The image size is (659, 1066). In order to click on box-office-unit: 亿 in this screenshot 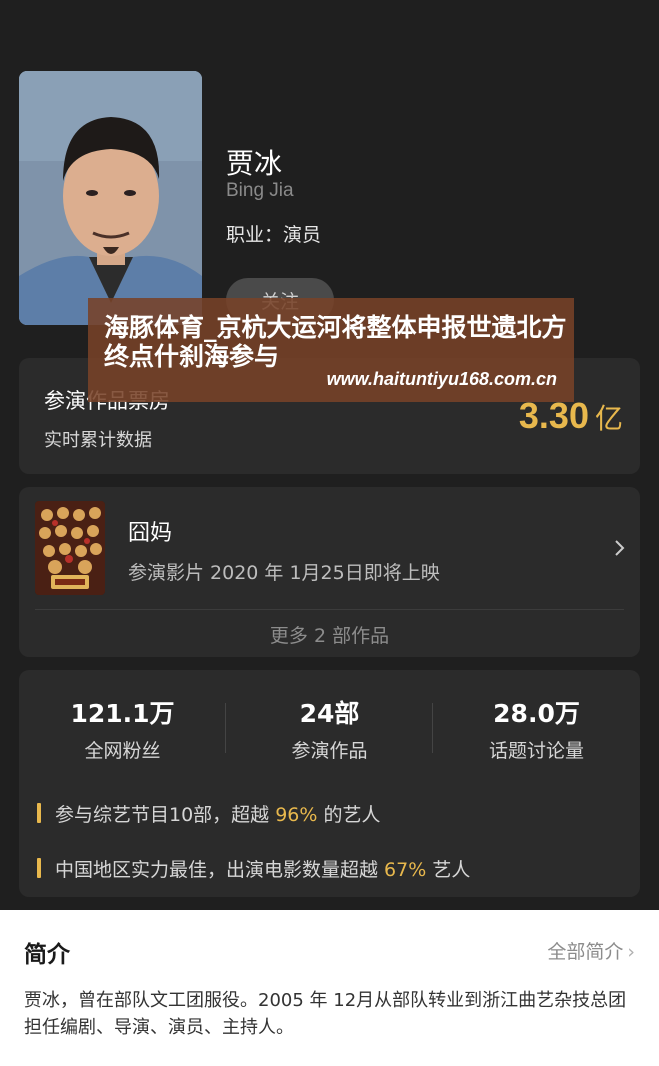, I will do `click(608, 418)`.